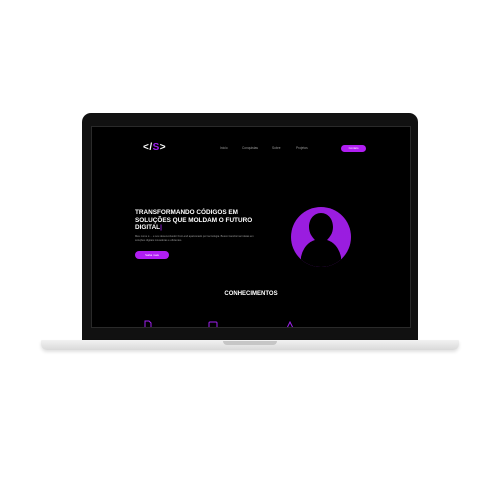  I want to click on avatar-silhouette-icon, so click(321, 237).